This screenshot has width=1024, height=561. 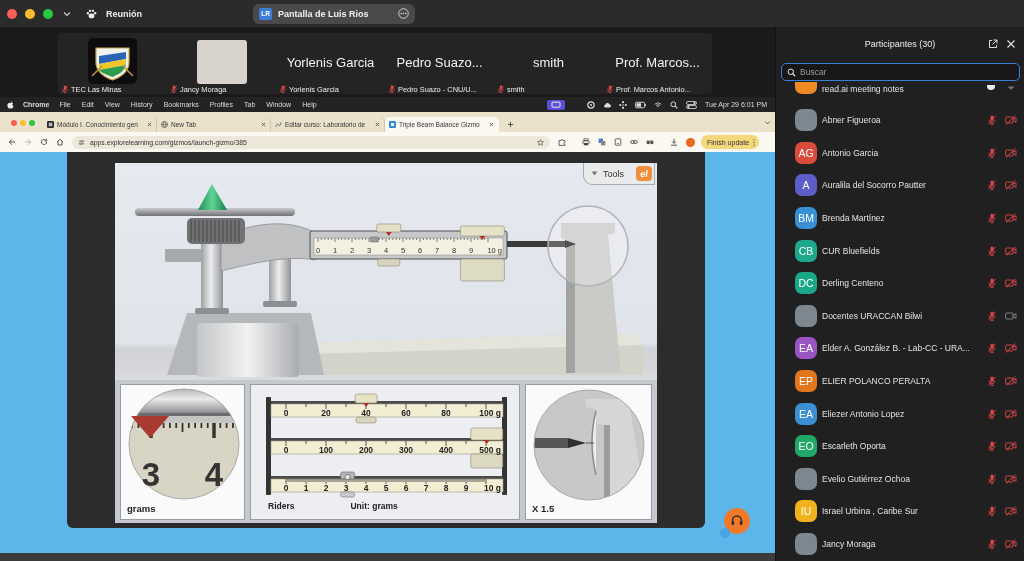 I want to click on page-icon, so click(x=278, y=124).